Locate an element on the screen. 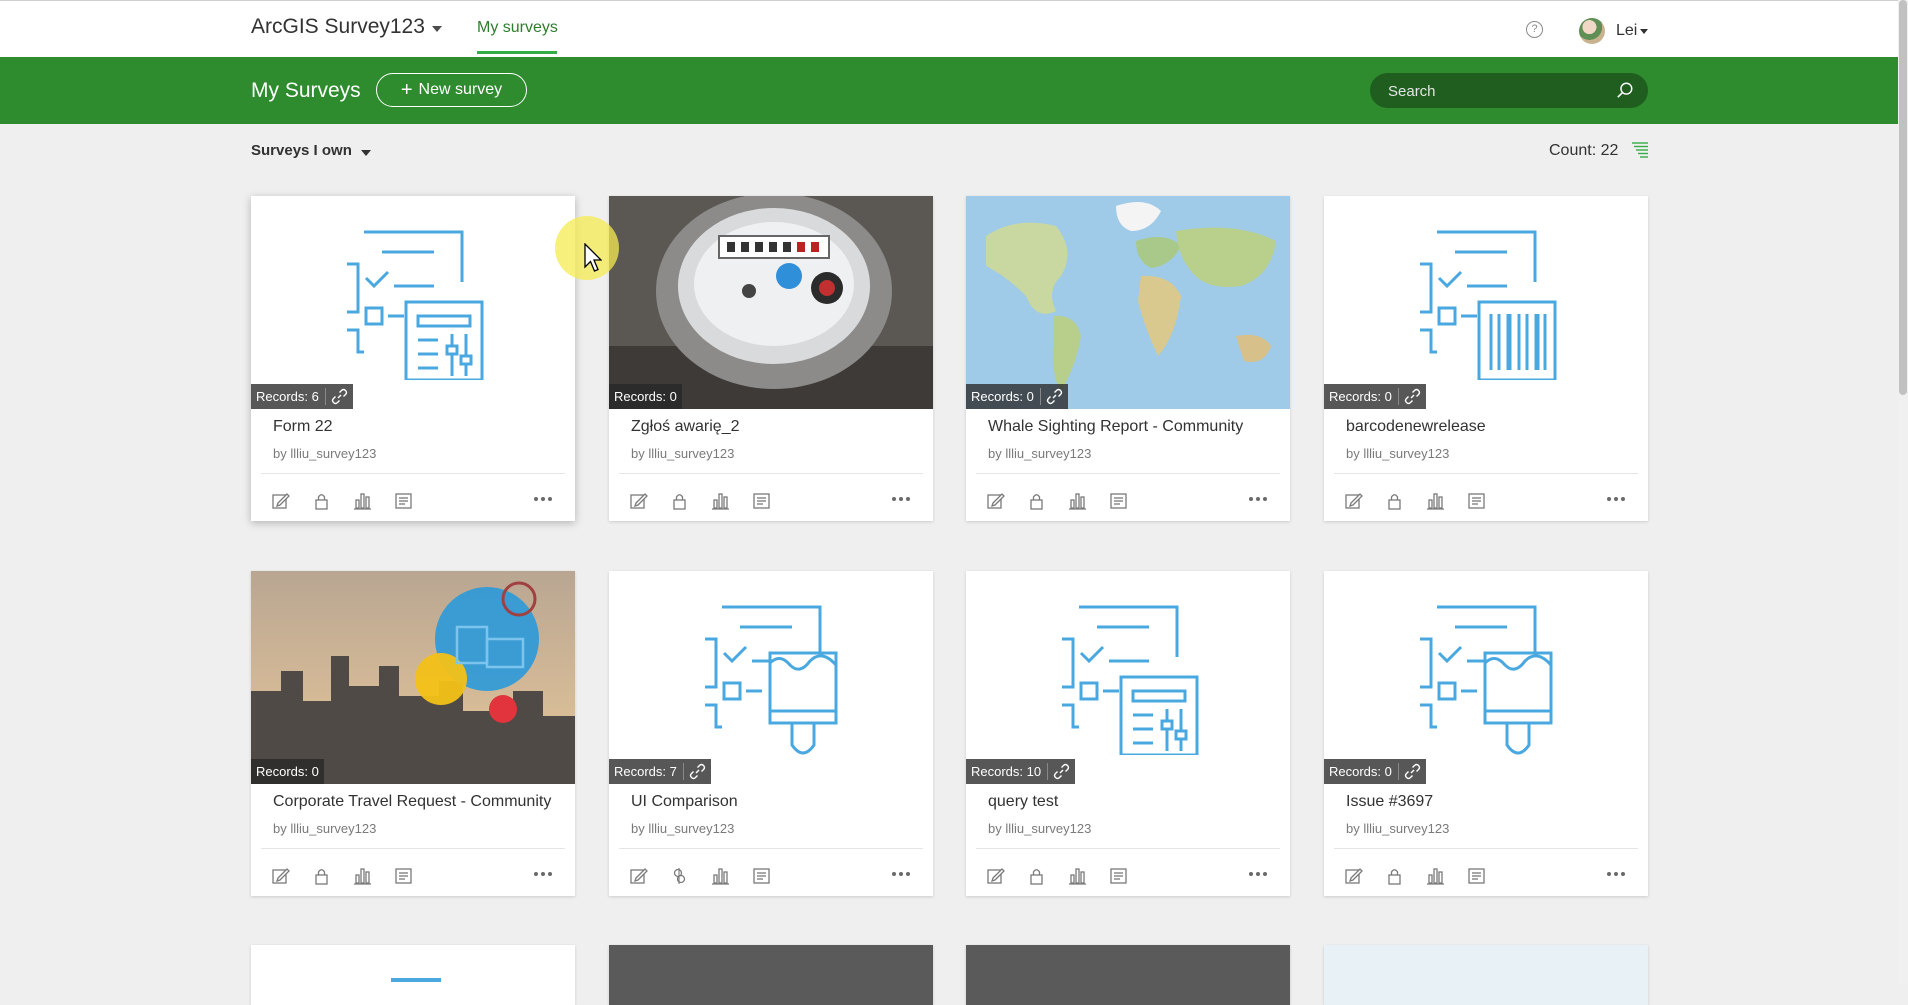 The width and height of the screenshot is (1908, 1005). survey-title: barcodenewrelease is located at coordinates (1416, 427).